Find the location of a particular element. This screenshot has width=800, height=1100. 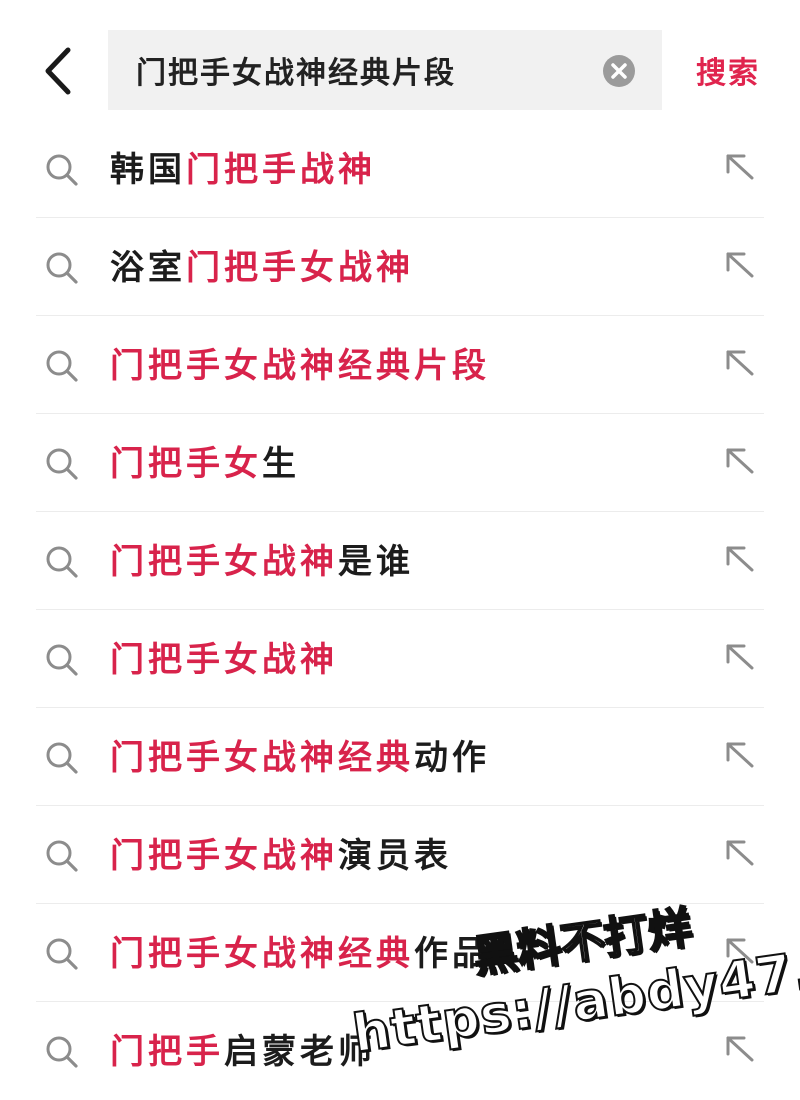

suggestion-text: 门把手女战神是谁 is located at coordinates (262, 562).